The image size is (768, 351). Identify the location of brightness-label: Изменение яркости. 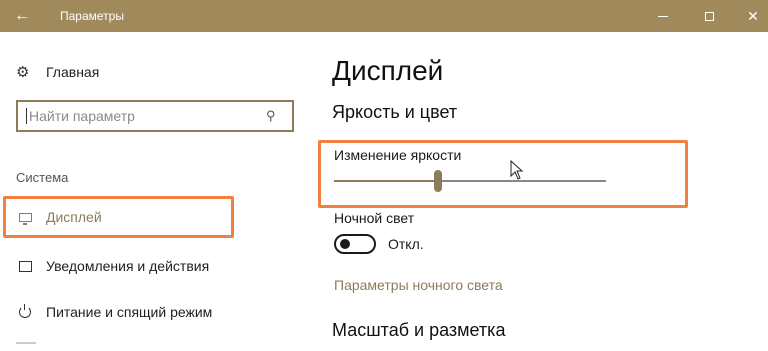
(398, 155).